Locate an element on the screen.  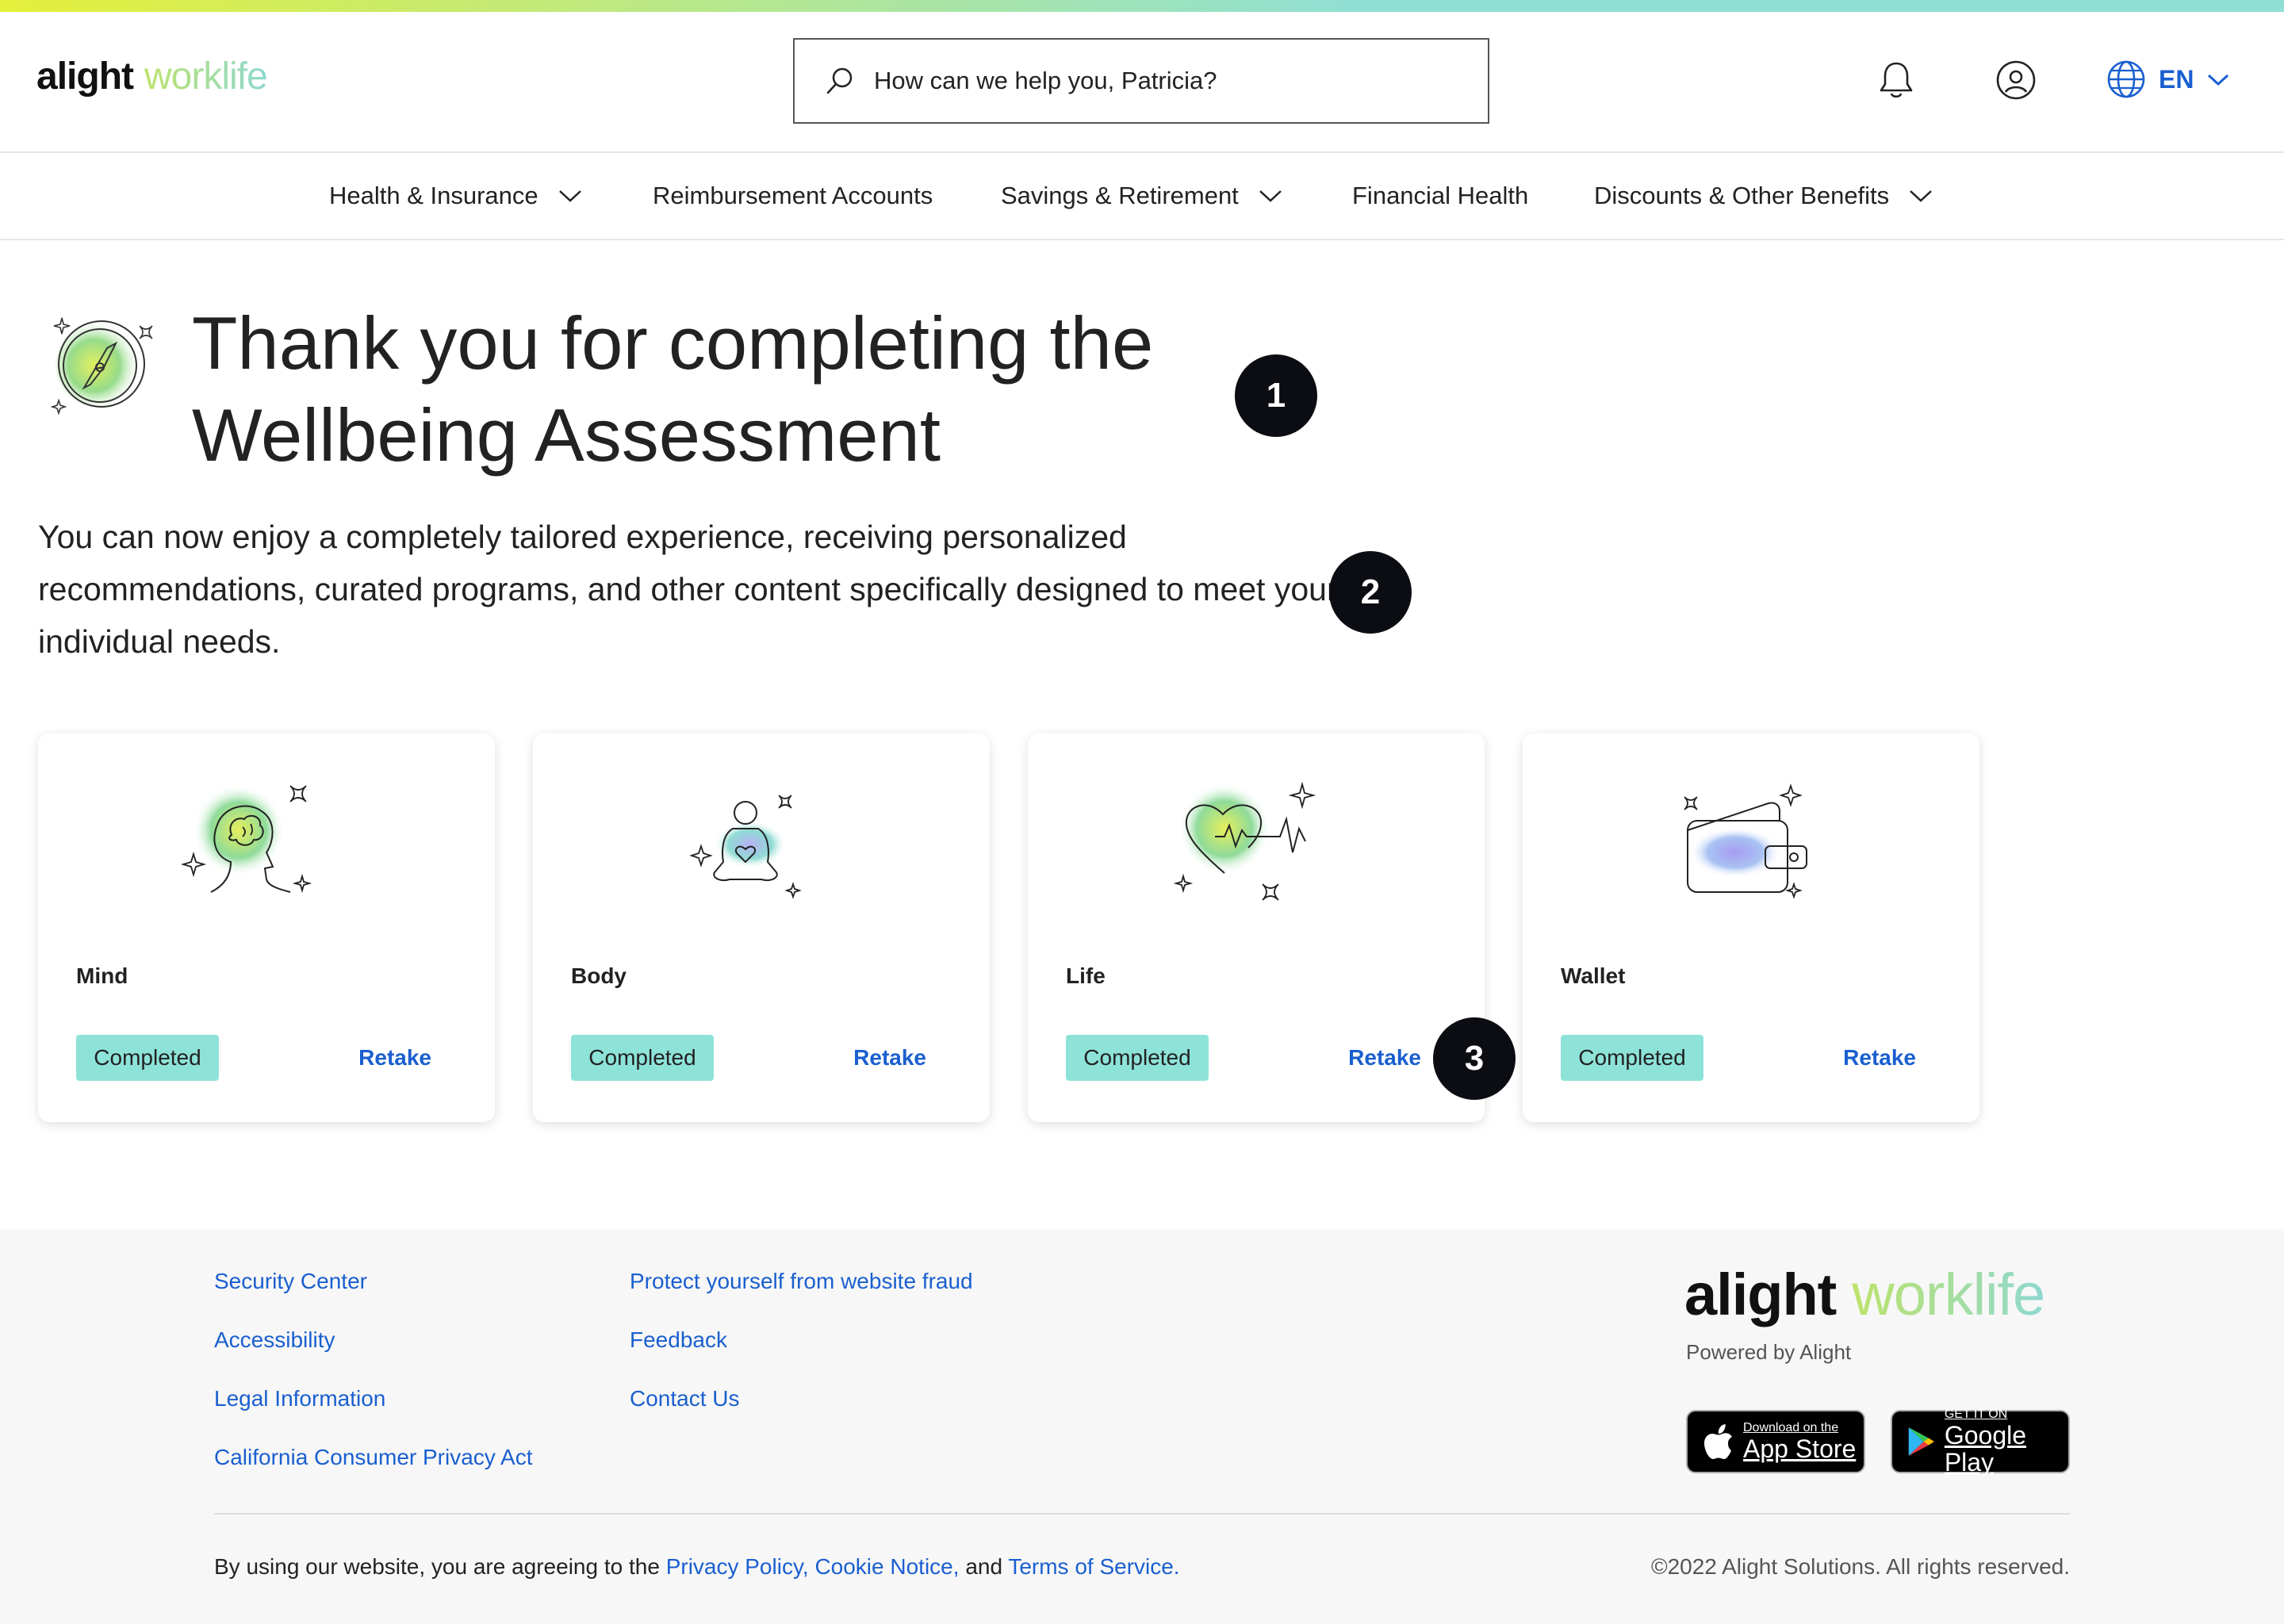
search-icon is located at coordinates (839, 80).